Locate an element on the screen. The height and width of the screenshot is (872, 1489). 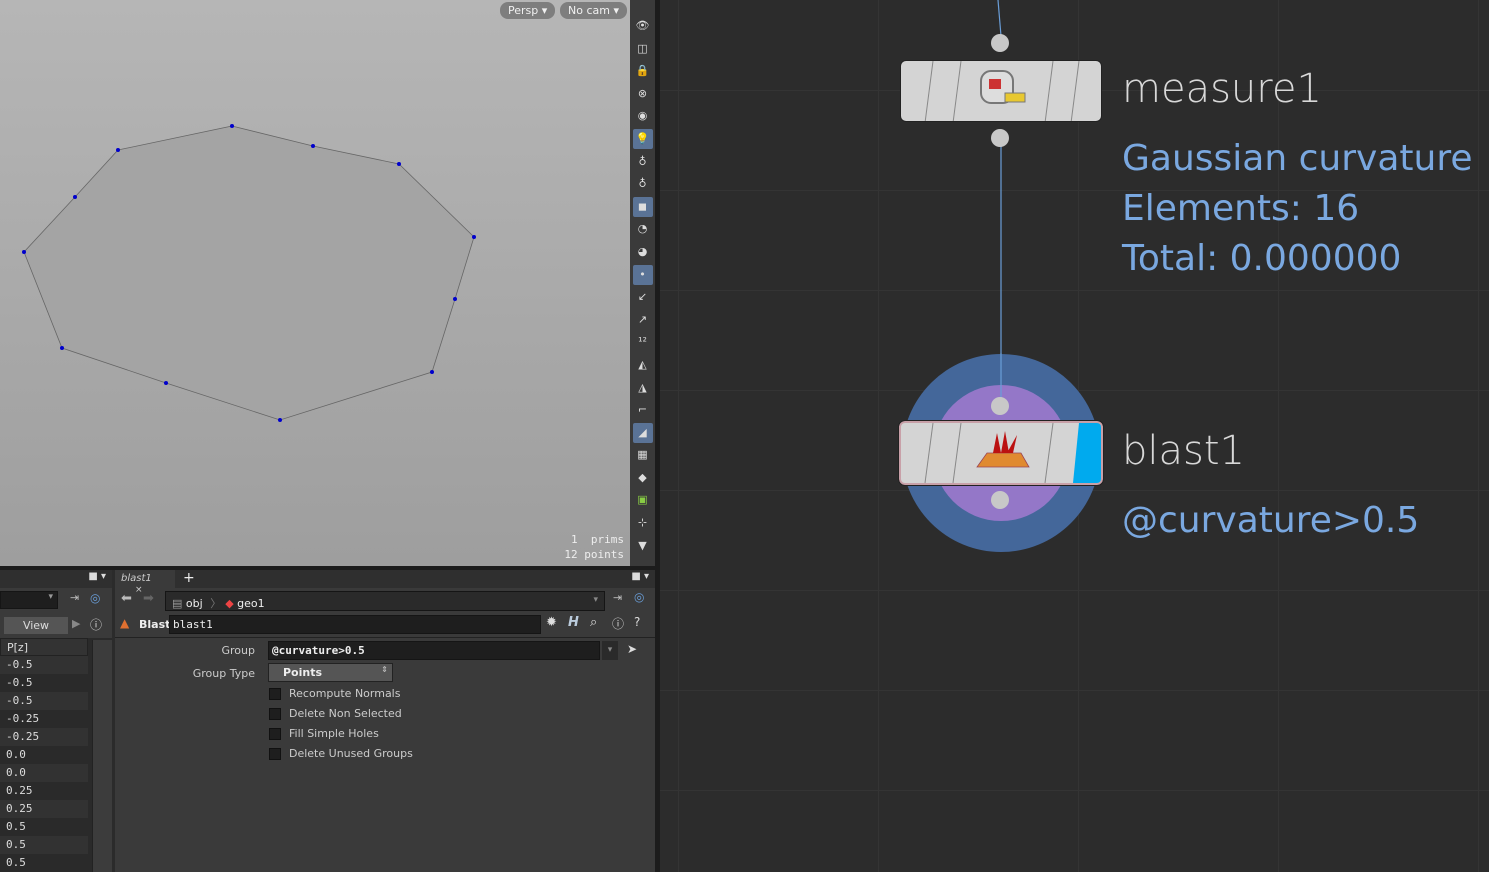
point-normals-icon: ↗ is located at coordinates (643, 320).